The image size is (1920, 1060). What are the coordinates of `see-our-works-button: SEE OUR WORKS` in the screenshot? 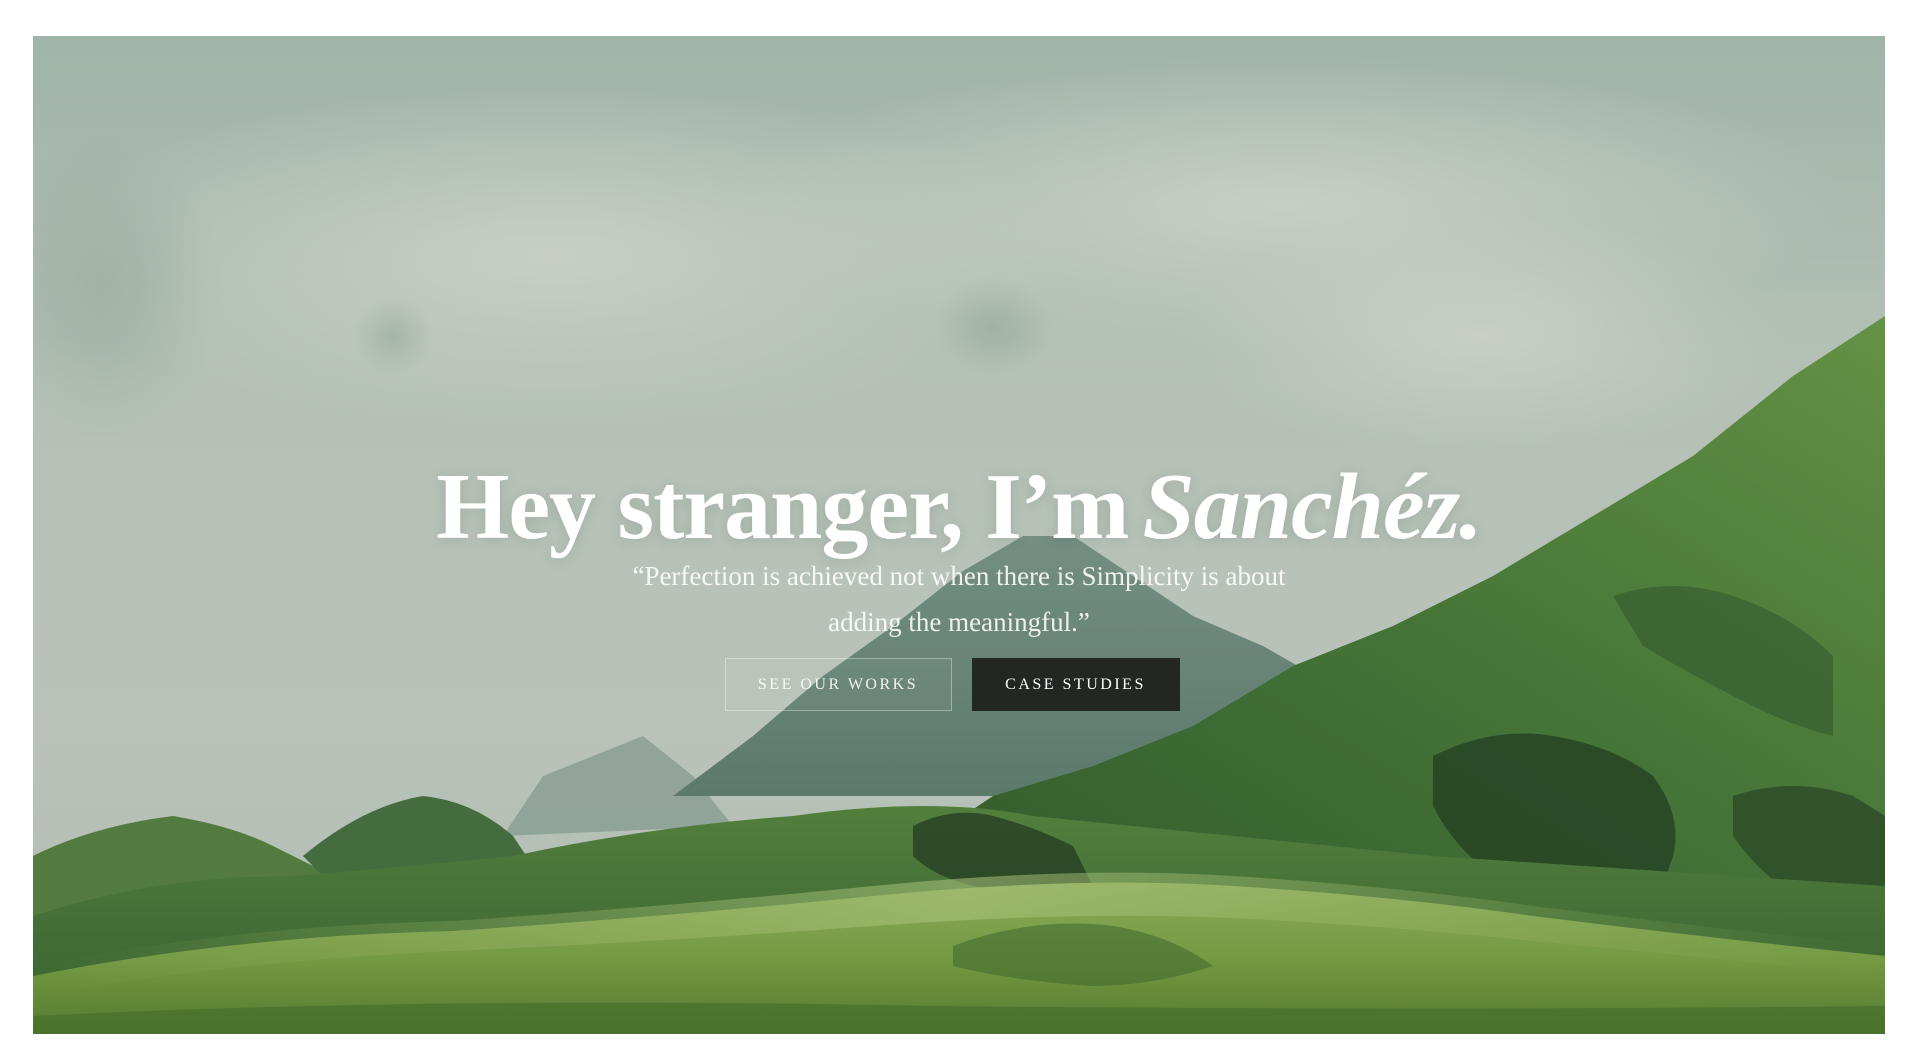 It's located at (838, 684).